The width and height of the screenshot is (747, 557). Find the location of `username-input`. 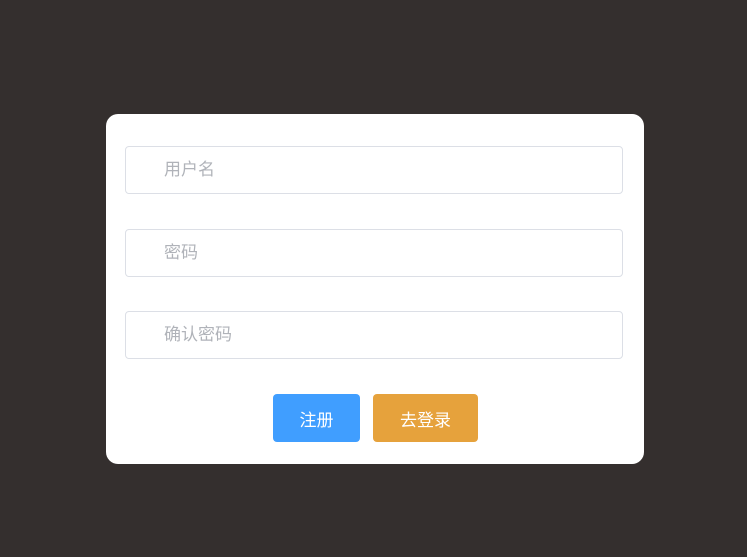

username-input is located at coordinates (374, 170).